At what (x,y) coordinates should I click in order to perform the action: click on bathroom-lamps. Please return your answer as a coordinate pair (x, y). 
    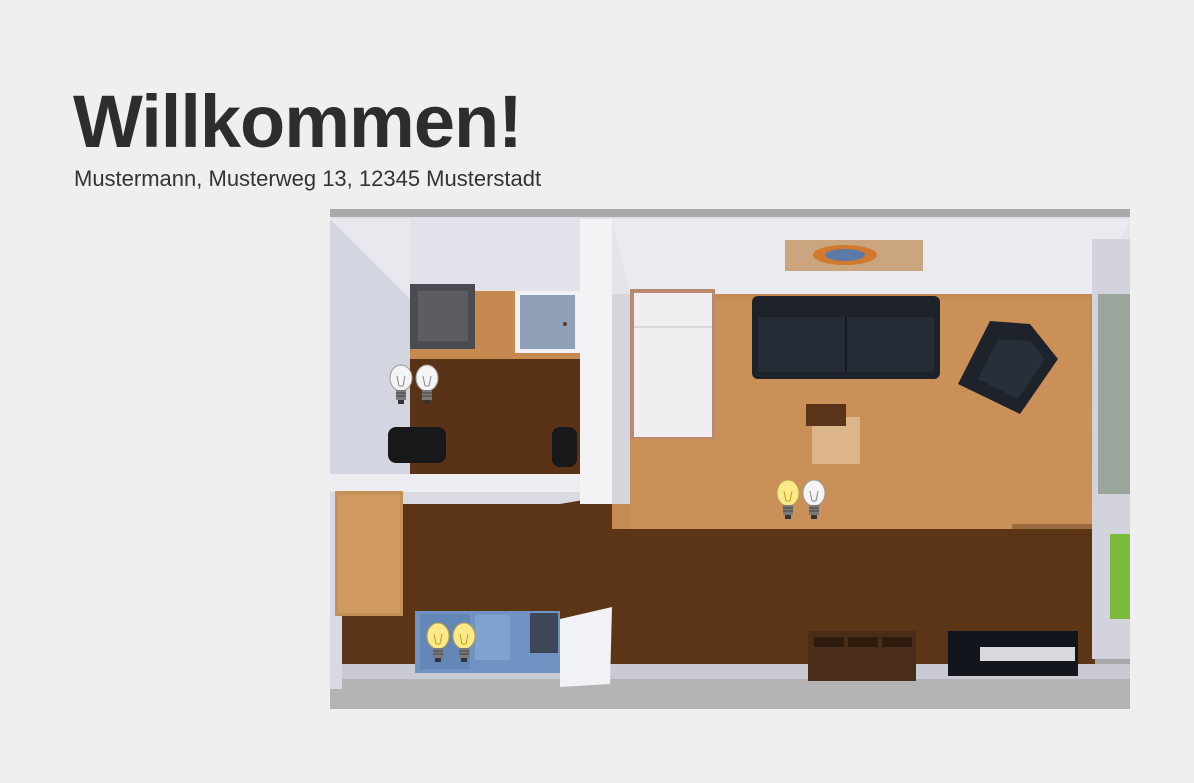
    Looking at the image, I should click on (414, 385).